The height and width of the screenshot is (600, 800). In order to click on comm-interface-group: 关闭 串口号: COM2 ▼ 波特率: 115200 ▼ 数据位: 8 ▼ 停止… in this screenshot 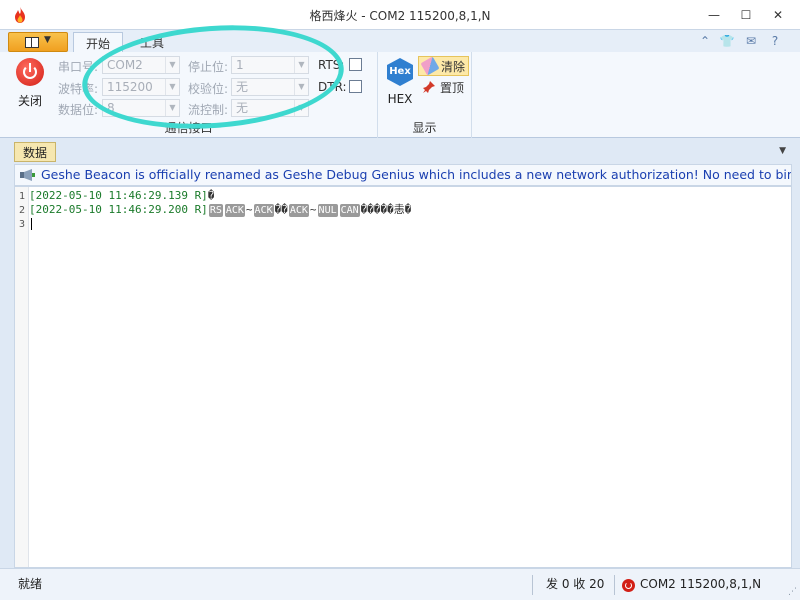, I will do `click(189, 95)`.